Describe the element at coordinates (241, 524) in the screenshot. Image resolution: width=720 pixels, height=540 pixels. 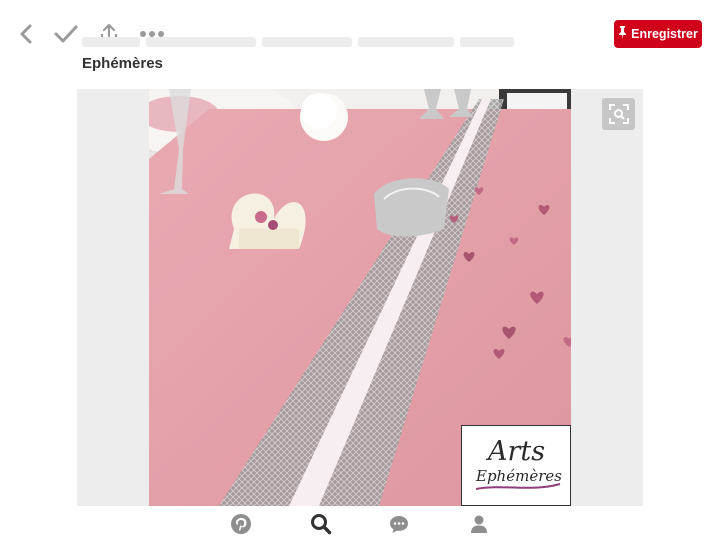
I see `pinterest-home-icon` at that location.